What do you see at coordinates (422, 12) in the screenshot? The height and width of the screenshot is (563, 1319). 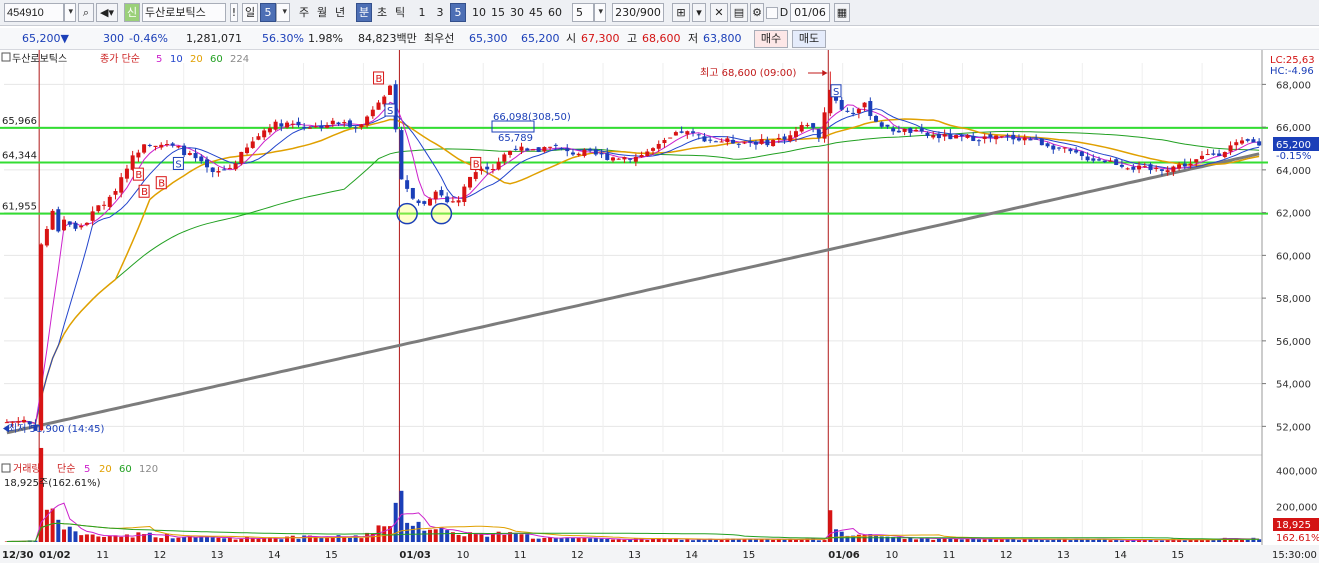 I see `interval-button-1: 1` at bounding box center [422, 12].